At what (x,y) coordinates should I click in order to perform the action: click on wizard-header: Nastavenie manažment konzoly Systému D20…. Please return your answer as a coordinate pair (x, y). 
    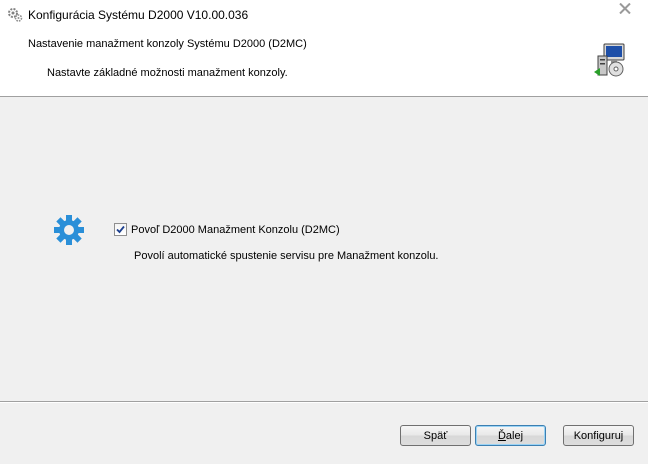
    Looking at the image, I should click on (324, 63).